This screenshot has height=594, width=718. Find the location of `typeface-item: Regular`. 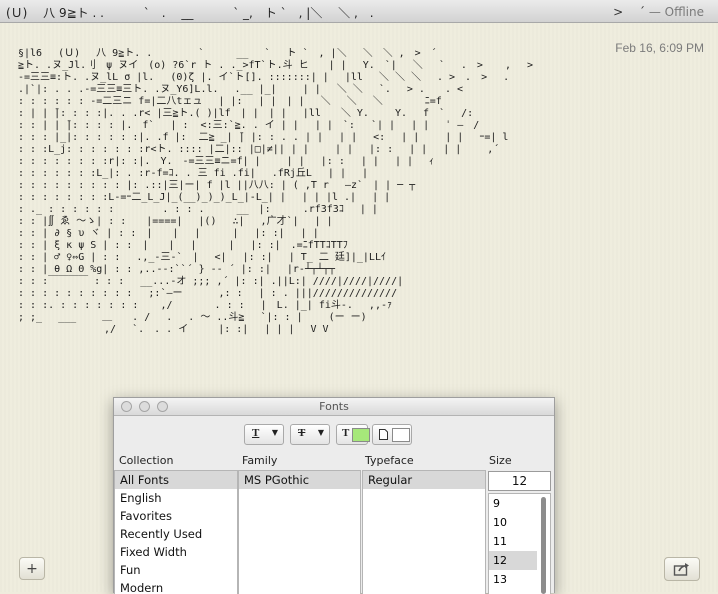

typeface-item: Regular is located at coordinates (424, 480).